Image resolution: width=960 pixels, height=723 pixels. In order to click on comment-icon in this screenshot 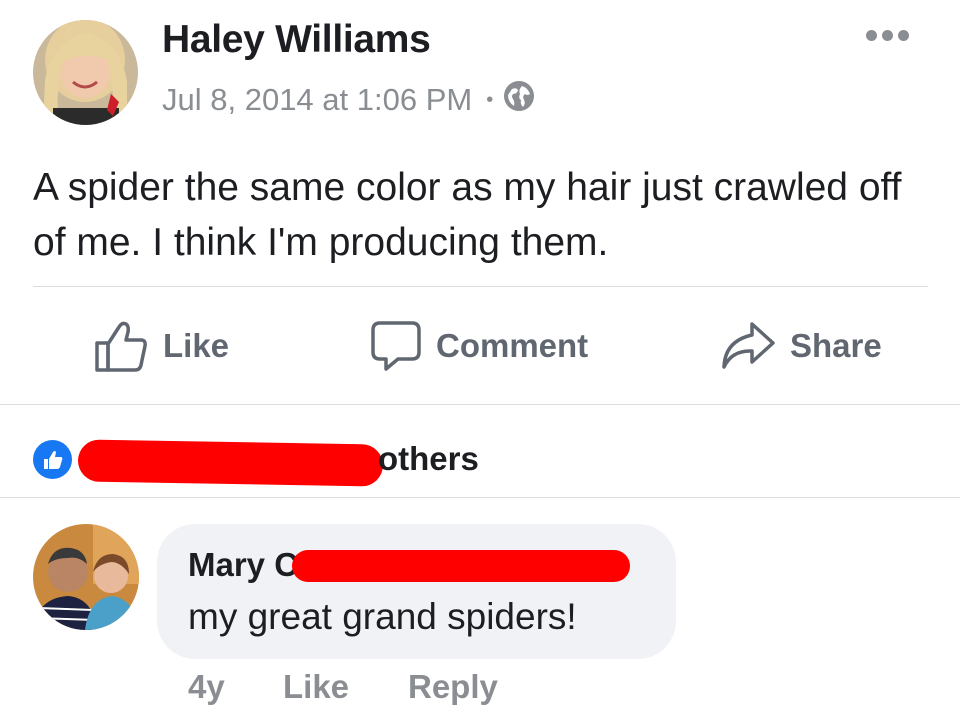, I will do `click(396, 346)`.